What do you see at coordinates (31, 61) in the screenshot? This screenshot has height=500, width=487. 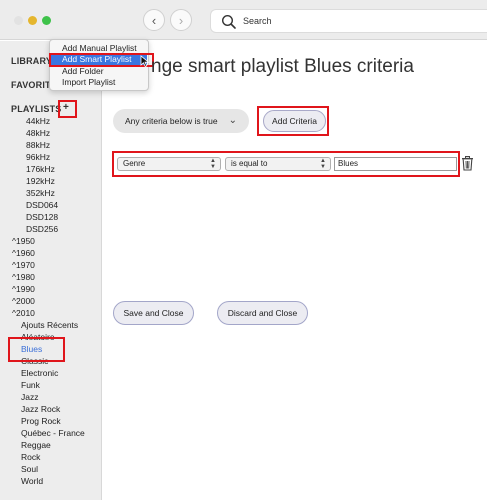 I see `library-header: LIBRARY` at bounding box center [31, 61].